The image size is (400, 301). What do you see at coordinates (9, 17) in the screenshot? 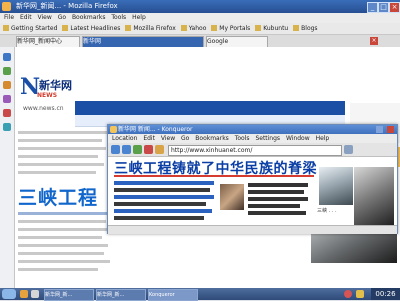
I see `menu-file: File` at bounding box center [9, 17].